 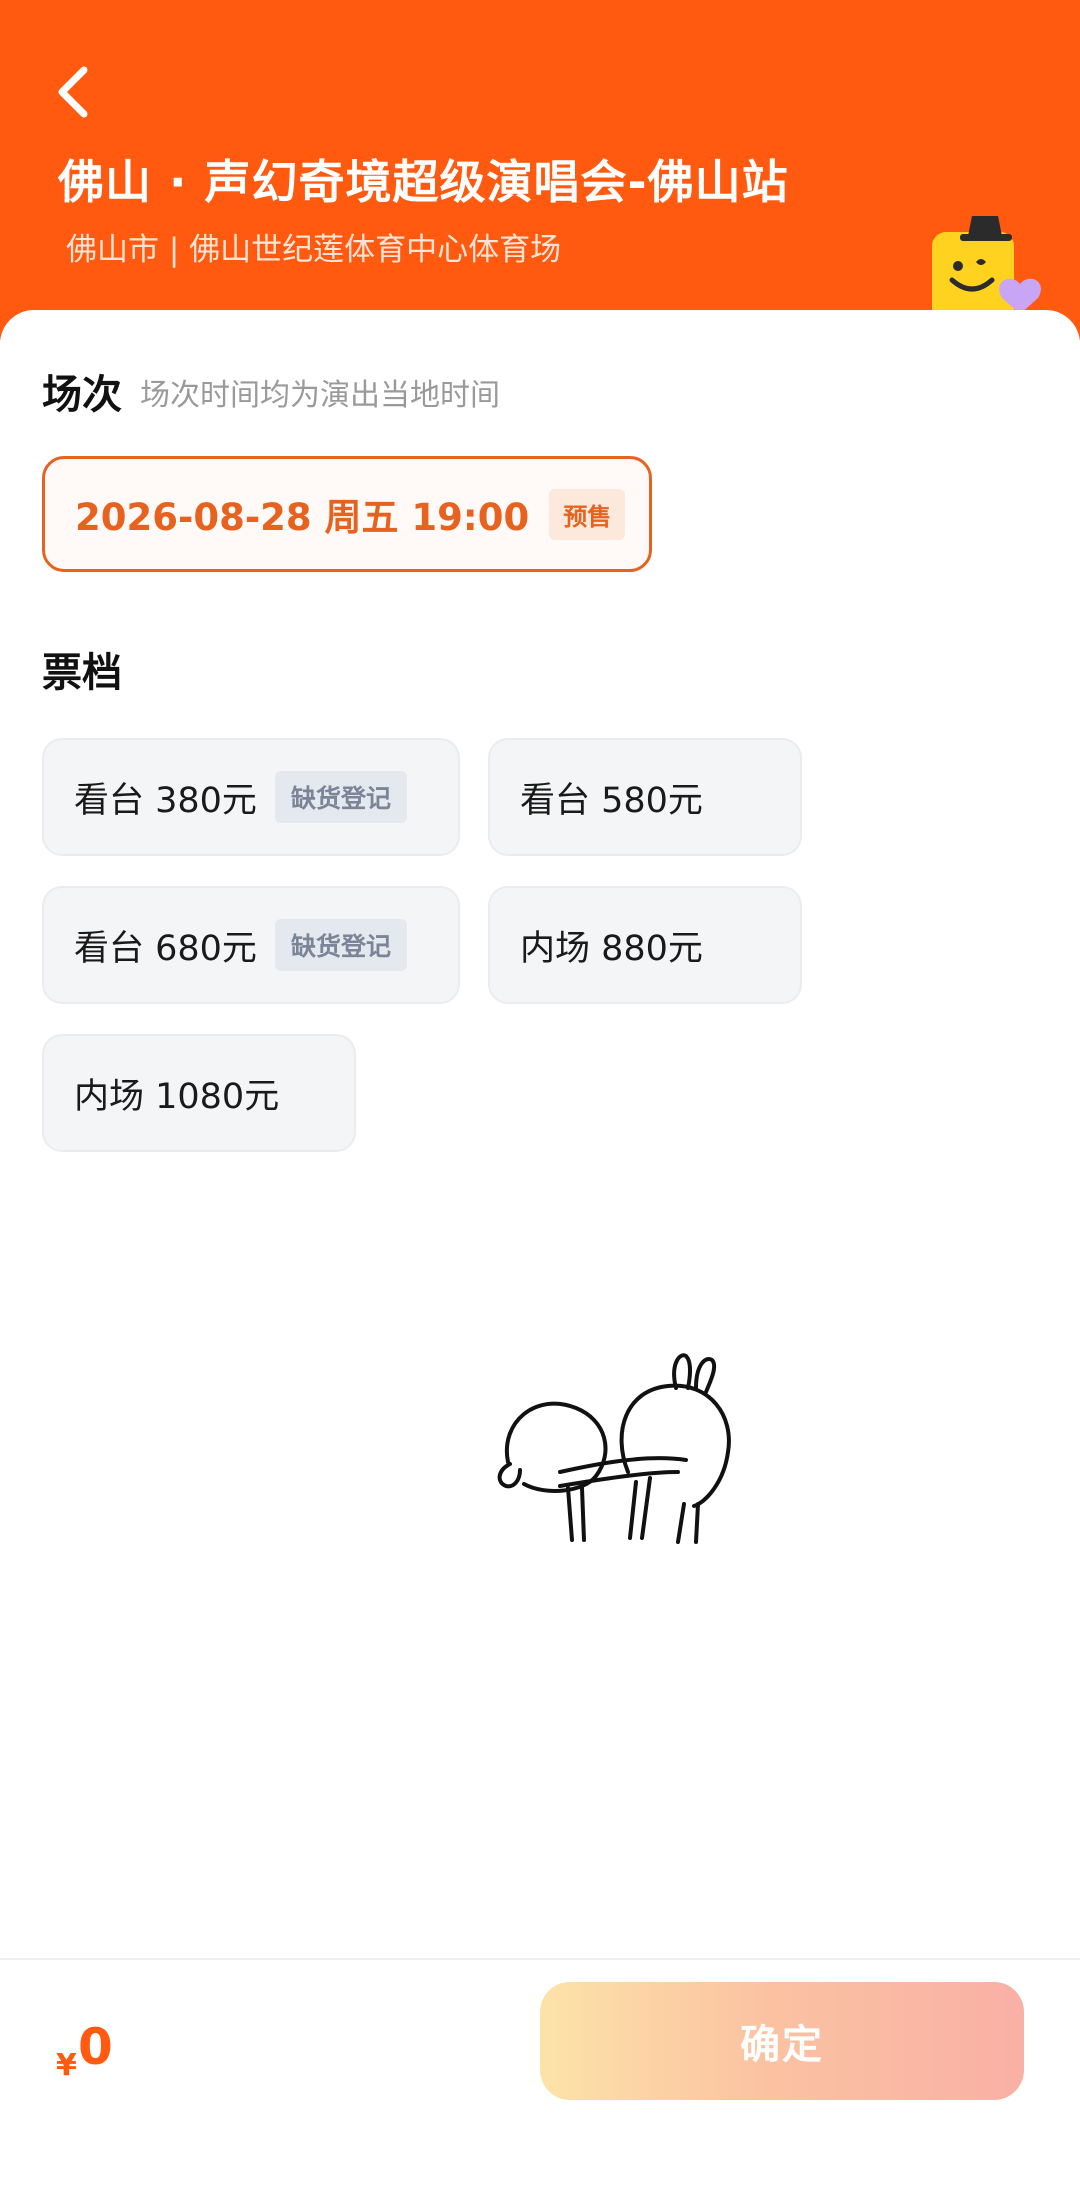 I want to click on ticket-option-floor-1080: 内场 1080元, so click(x=199, y=1093).